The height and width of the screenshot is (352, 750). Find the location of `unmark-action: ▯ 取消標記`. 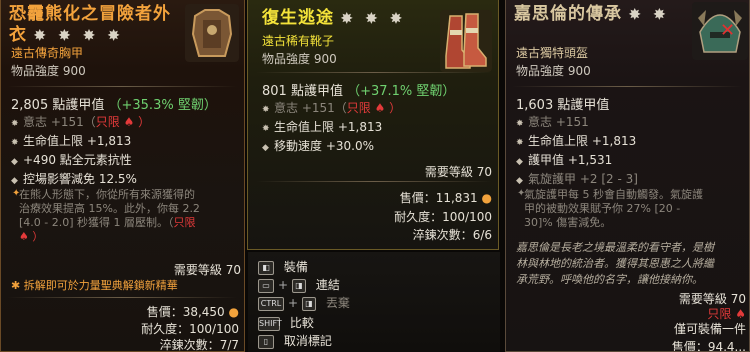

unmark-action: ▯ 取消標記 is located at coordinates (295, 340).